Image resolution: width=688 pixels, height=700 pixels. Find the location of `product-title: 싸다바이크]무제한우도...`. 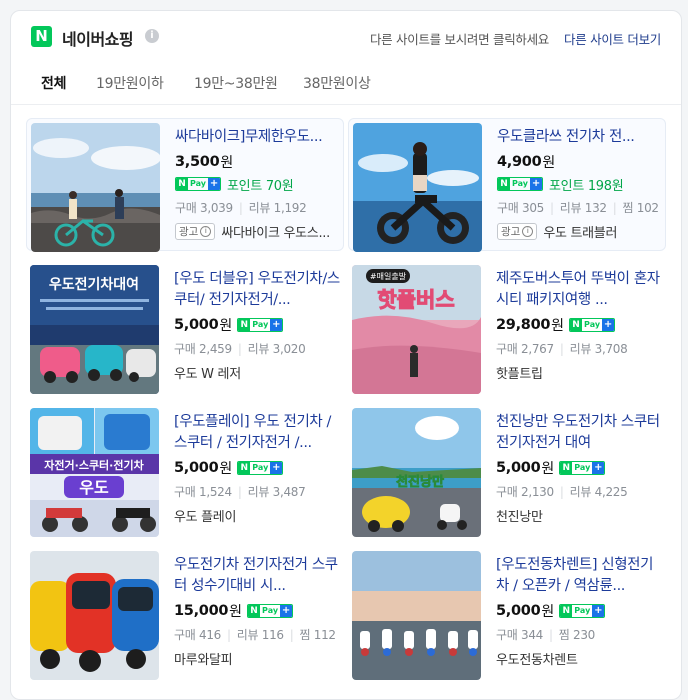

product-title: 싸다바이크]무제한우도... is located at coordinates (259, 137).